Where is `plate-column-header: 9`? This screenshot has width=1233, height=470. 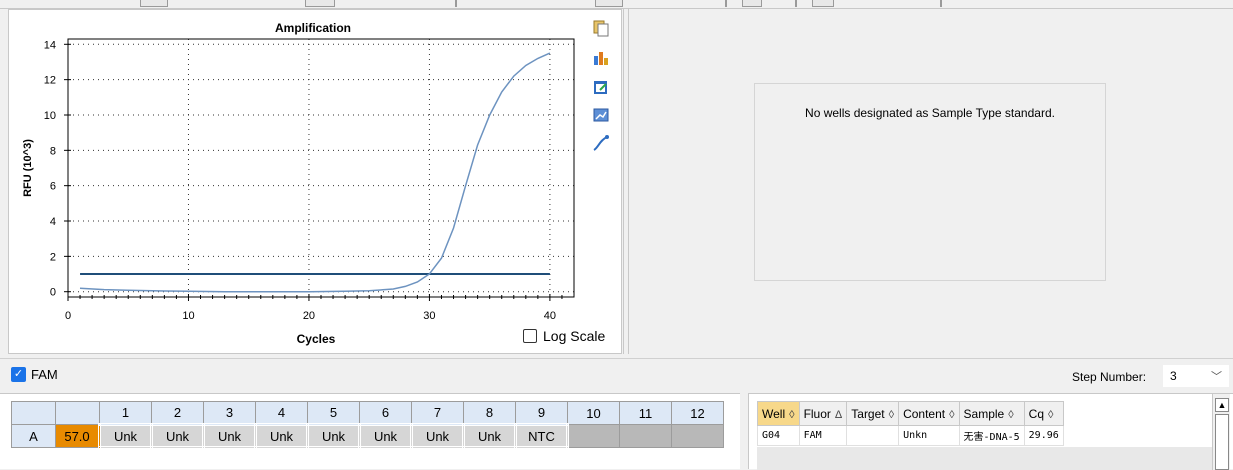 plate-column-header: 9 is located at coordinates (541, 413).